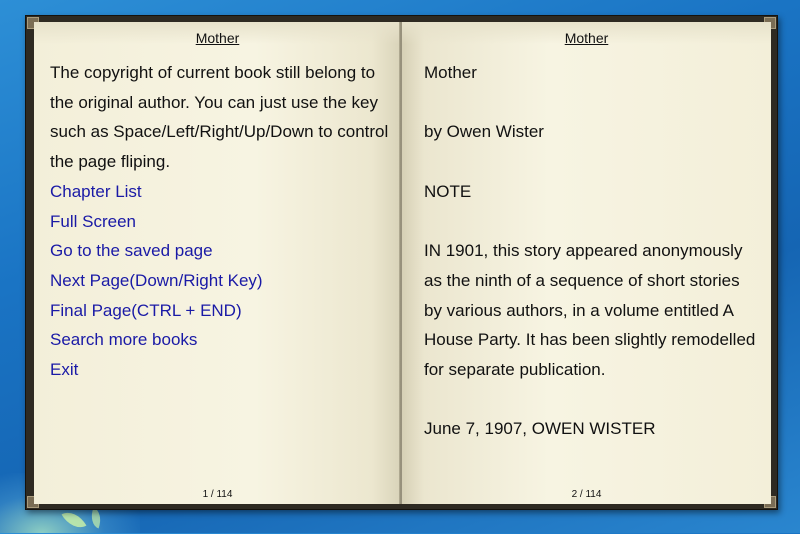  I want to click on right-page-number: 2 / 114, so click(586, 494).